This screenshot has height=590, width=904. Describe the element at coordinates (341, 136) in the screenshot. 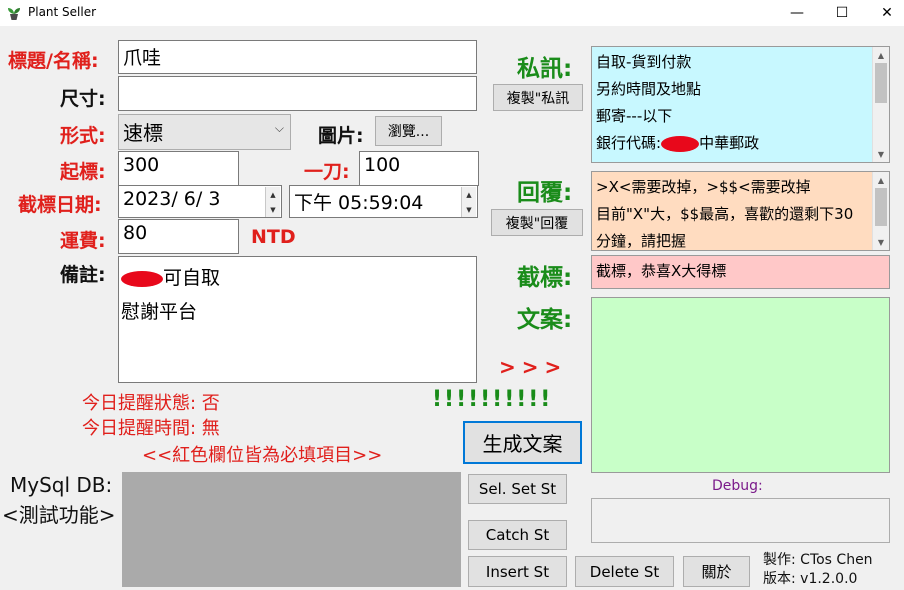

I see `picture-label: 圖片:` at that location.